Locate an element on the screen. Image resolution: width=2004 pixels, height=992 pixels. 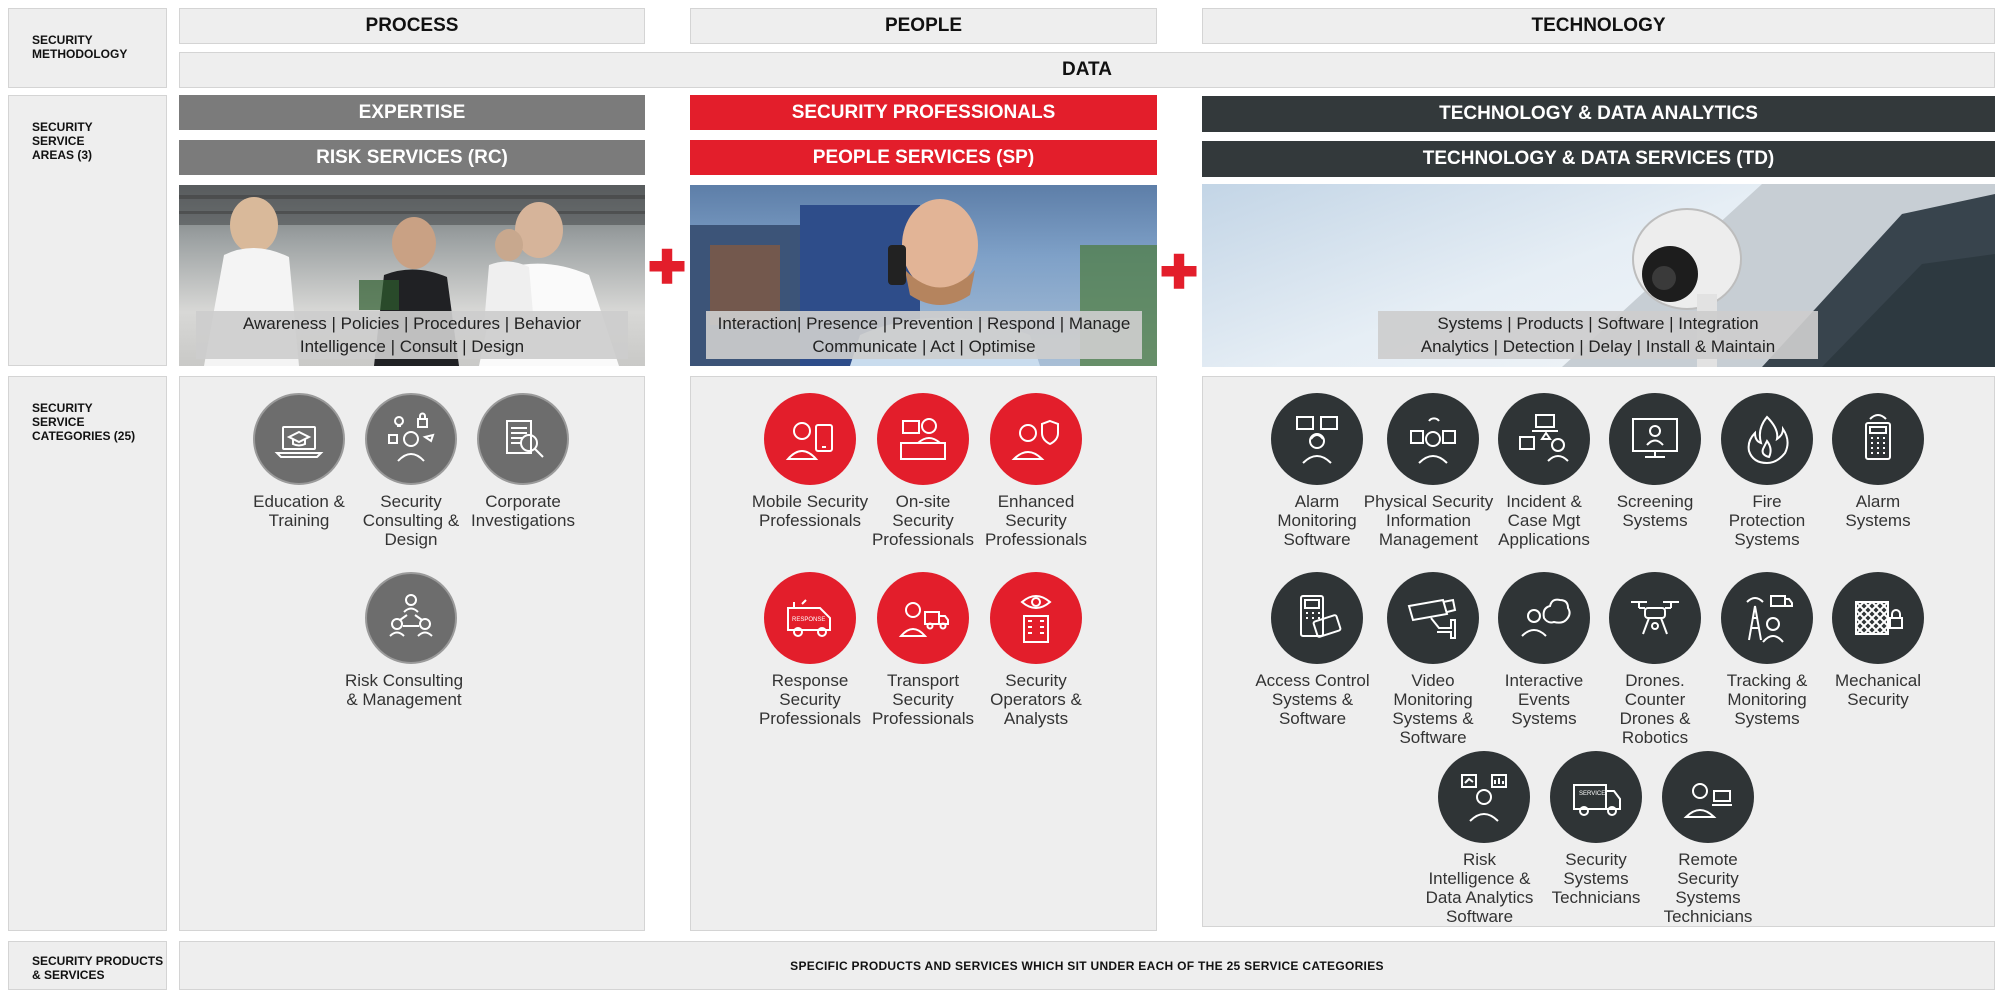
category-psim: Physical Security Information Management is located at coordinates (1428, 471).